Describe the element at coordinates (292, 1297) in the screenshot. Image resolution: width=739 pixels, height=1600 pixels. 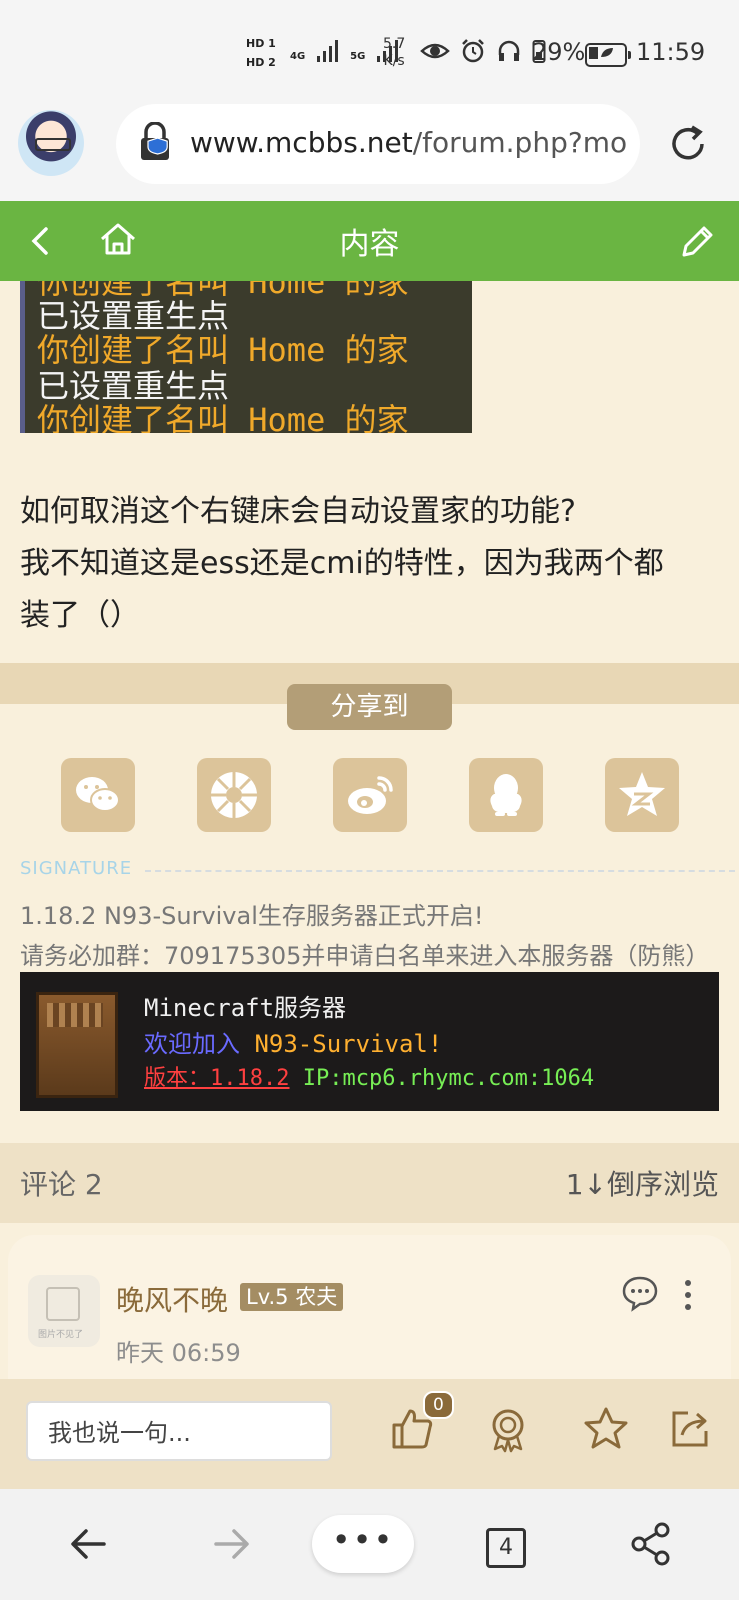
I see `user-level-badge: Lv.5 农夫` at that location.